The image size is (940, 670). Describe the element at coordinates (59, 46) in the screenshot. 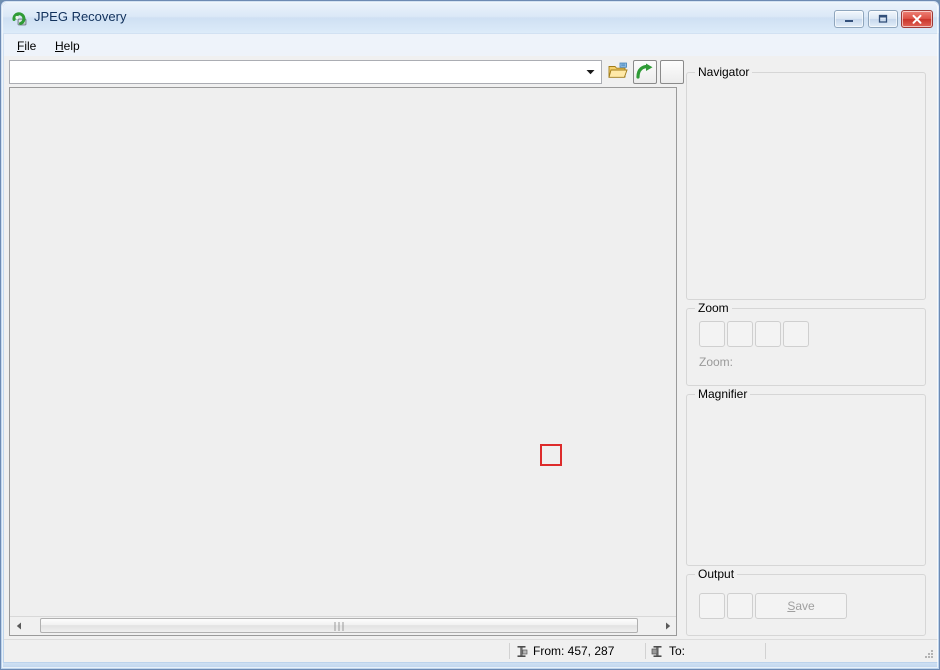

I see `menu-help-mnemonic: H` at that location.